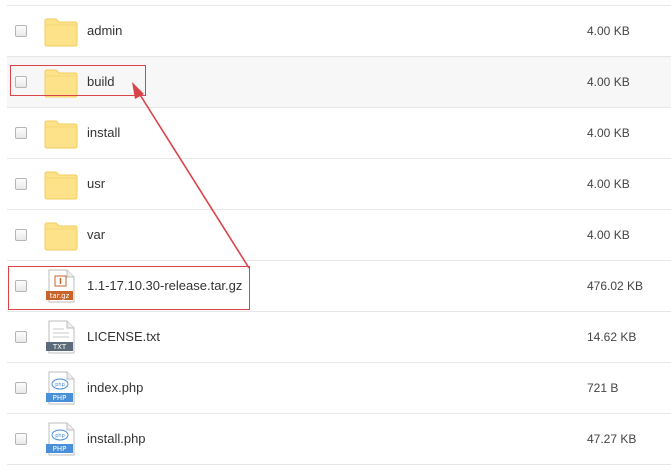  Describe the element at coordinates (96, 235) in the screenshot. I see `file-name: var` at that location.